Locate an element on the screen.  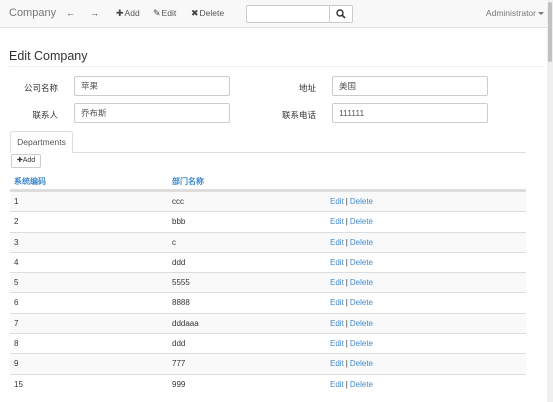
back-button: ← is located at coordinates (71, 13).